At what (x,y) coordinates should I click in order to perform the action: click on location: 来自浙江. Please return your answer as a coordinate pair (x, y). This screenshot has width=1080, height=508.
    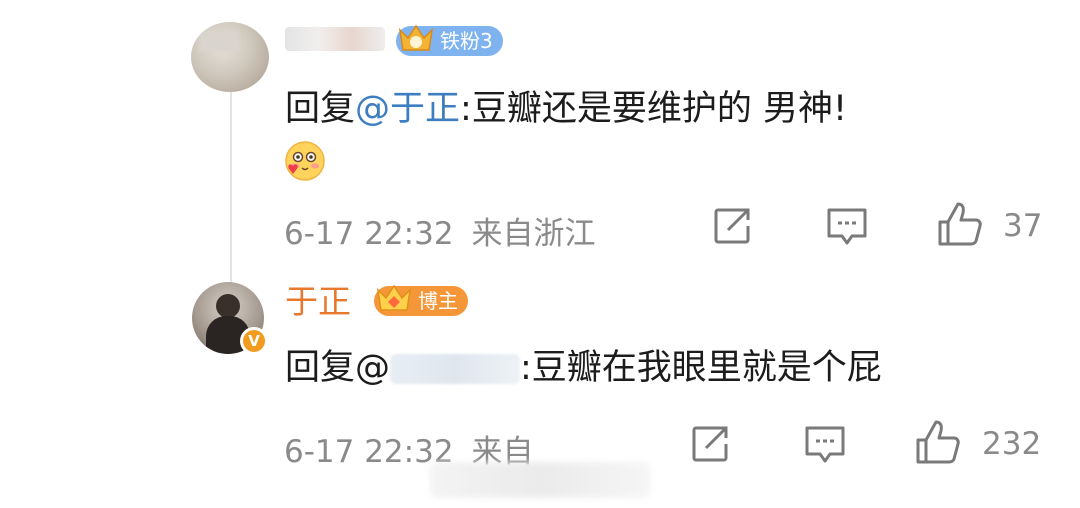
    Looking at the image, I should click on (533, 234).